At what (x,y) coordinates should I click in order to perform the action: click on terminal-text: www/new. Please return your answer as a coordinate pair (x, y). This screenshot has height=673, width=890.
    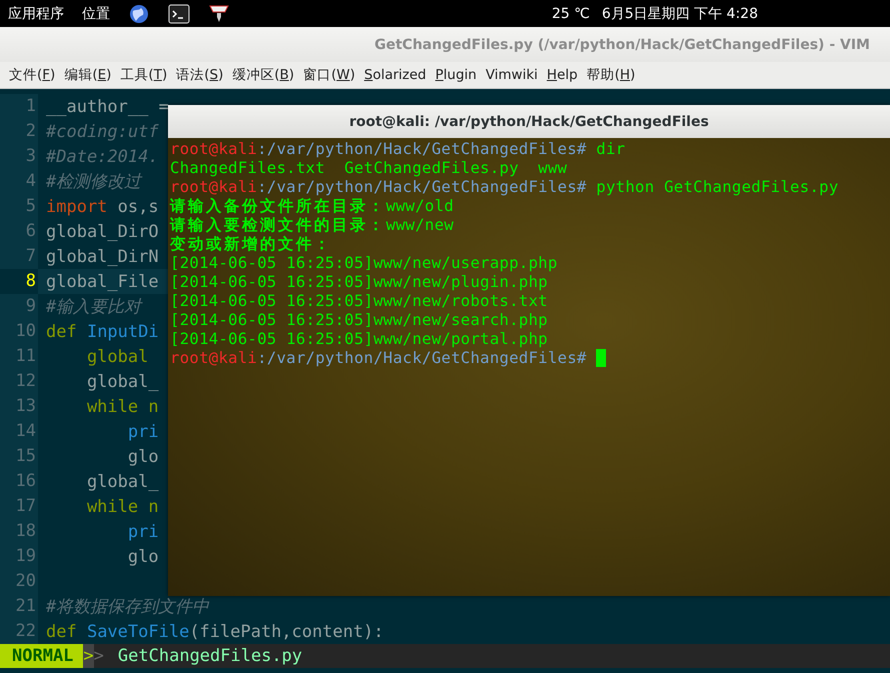
    Looking at the image, I should click on (420, 225).